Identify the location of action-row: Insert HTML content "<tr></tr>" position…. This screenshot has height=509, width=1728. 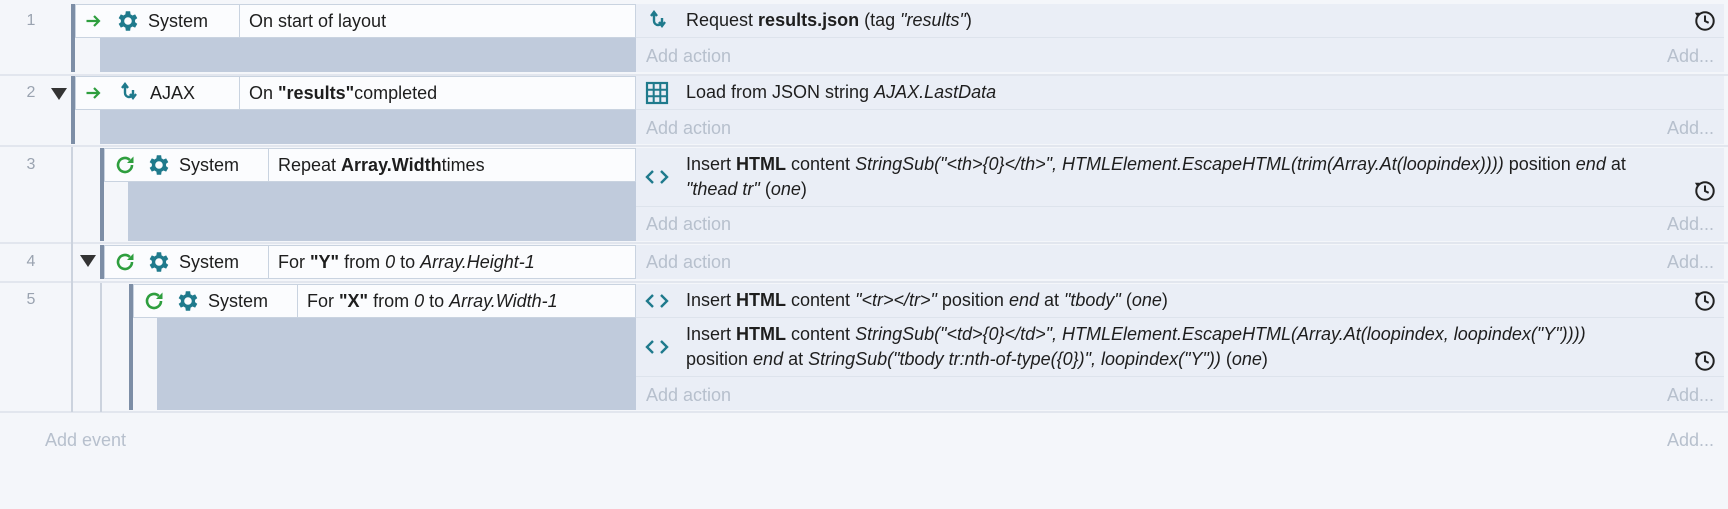
(1180, 301).